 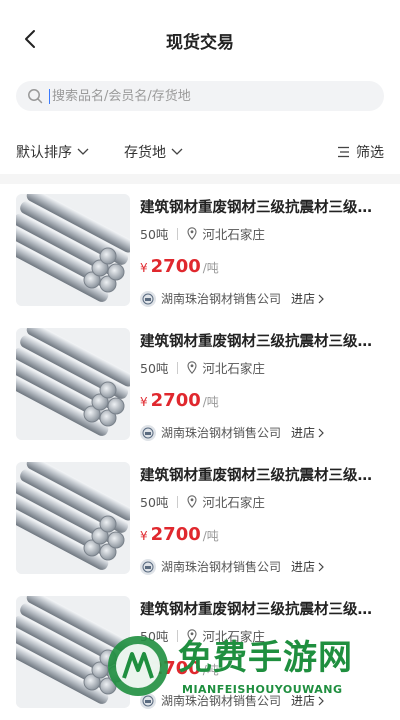 What do you see at coordinates (49, 96) in the screenshot?
I see `text-cursor` at bounding box center [49, 96].